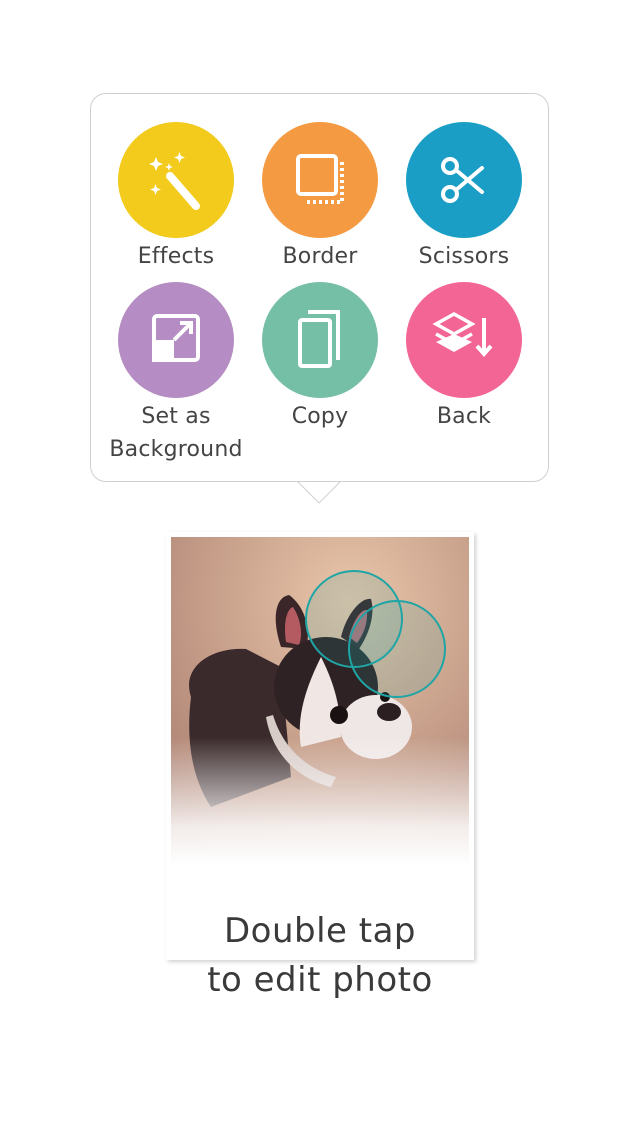 The image size is (640, 1136). I want to click on scissors-button: Scissors, so click(464, 197).